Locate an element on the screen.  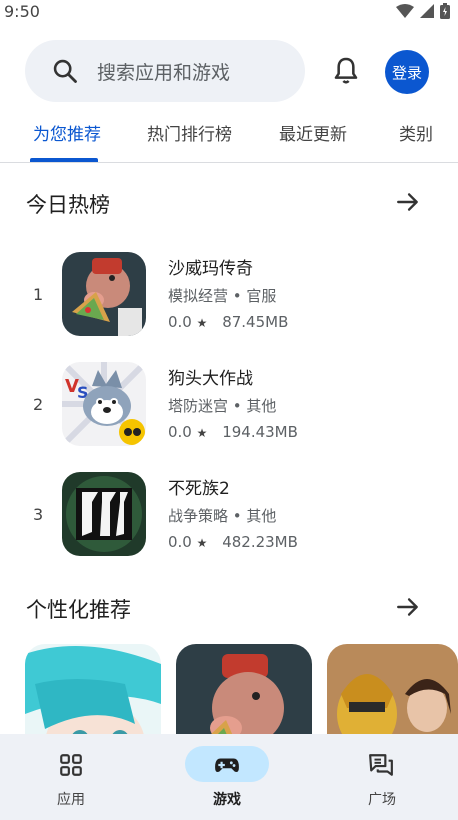
app-size: 194.43MB is located at coordinates (260, 432).